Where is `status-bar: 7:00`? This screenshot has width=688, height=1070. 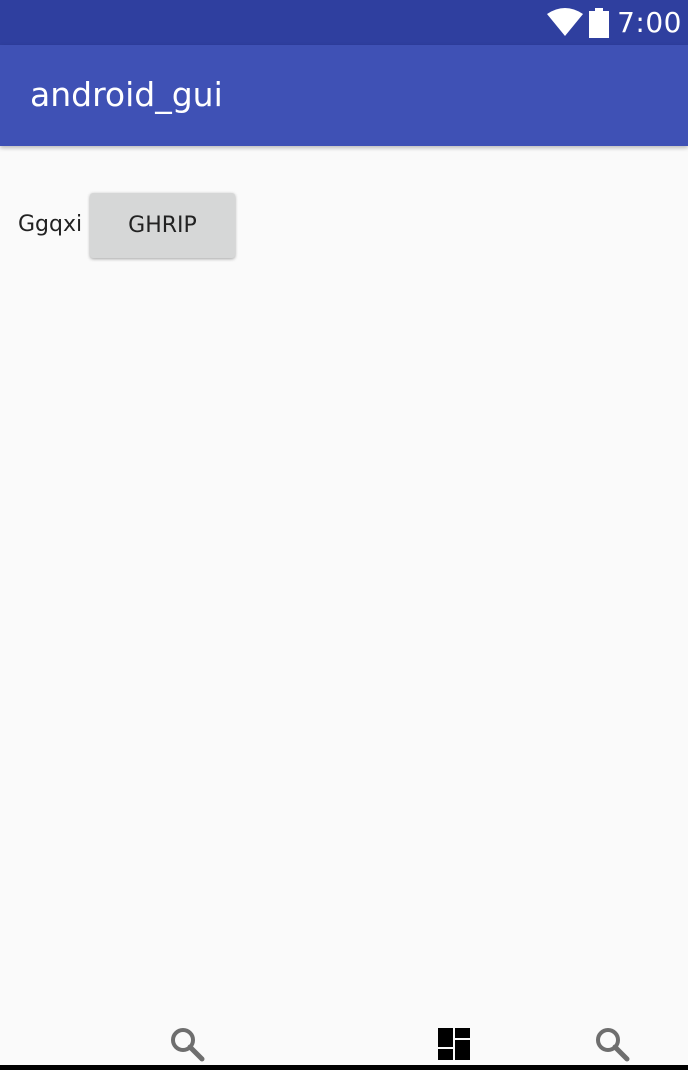 status-bar: 7:00 is located at coordinates (344, 22).